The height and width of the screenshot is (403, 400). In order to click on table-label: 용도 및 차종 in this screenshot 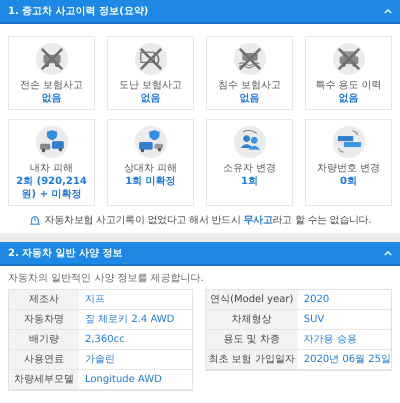, I will do `click(252, 340)`.